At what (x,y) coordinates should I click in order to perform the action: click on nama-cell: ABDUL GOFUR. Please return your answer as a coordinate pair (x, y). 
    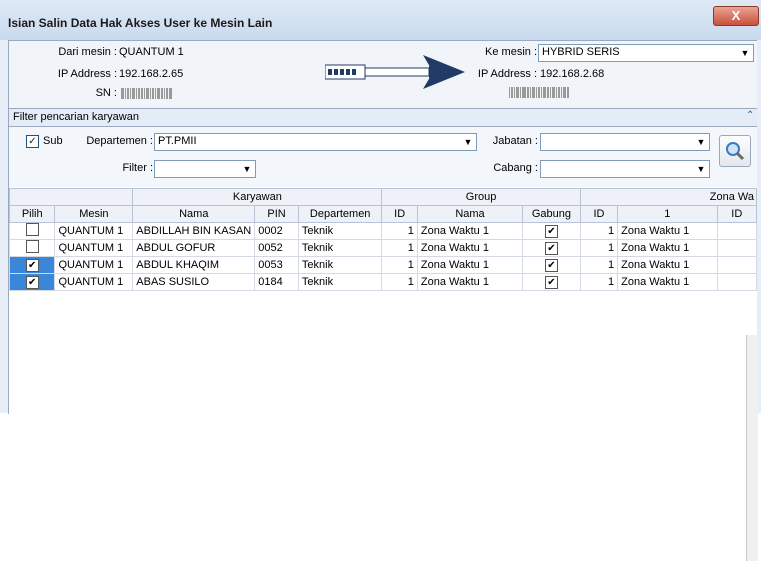
    Looking at the image, I should click on (194, 248).